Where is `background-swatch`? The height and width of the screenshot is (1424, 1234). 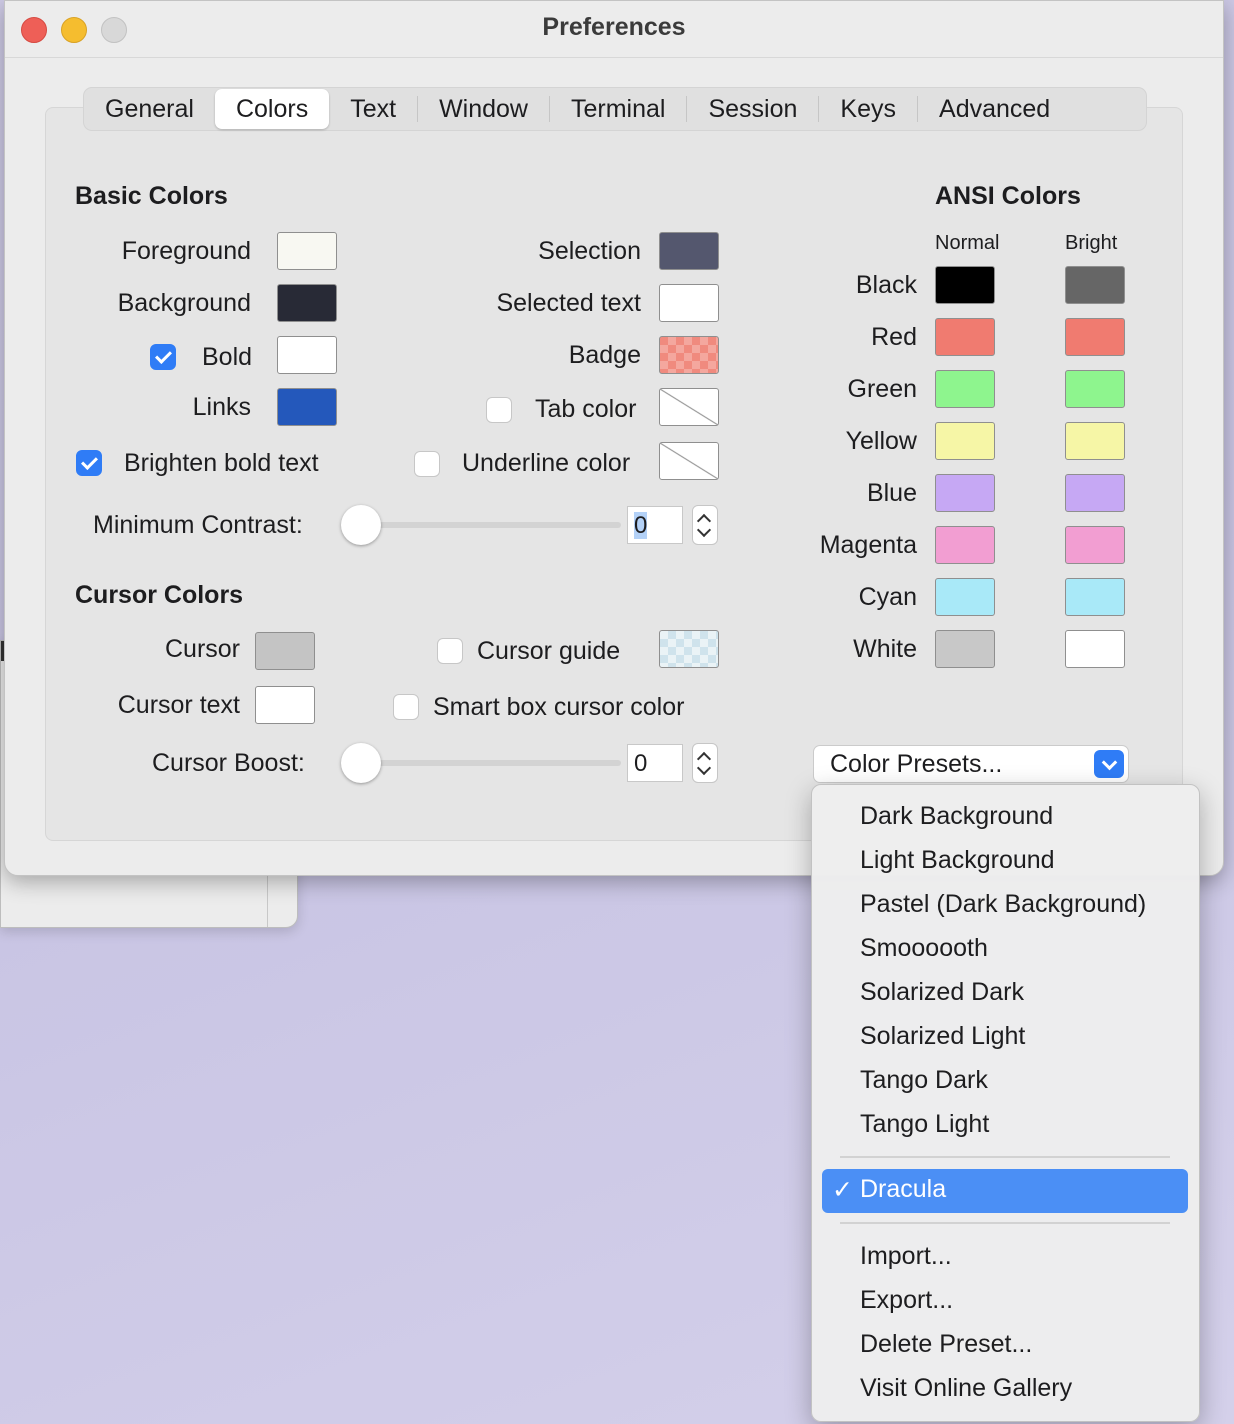
background-swatch is located at coordinates (307, 303).